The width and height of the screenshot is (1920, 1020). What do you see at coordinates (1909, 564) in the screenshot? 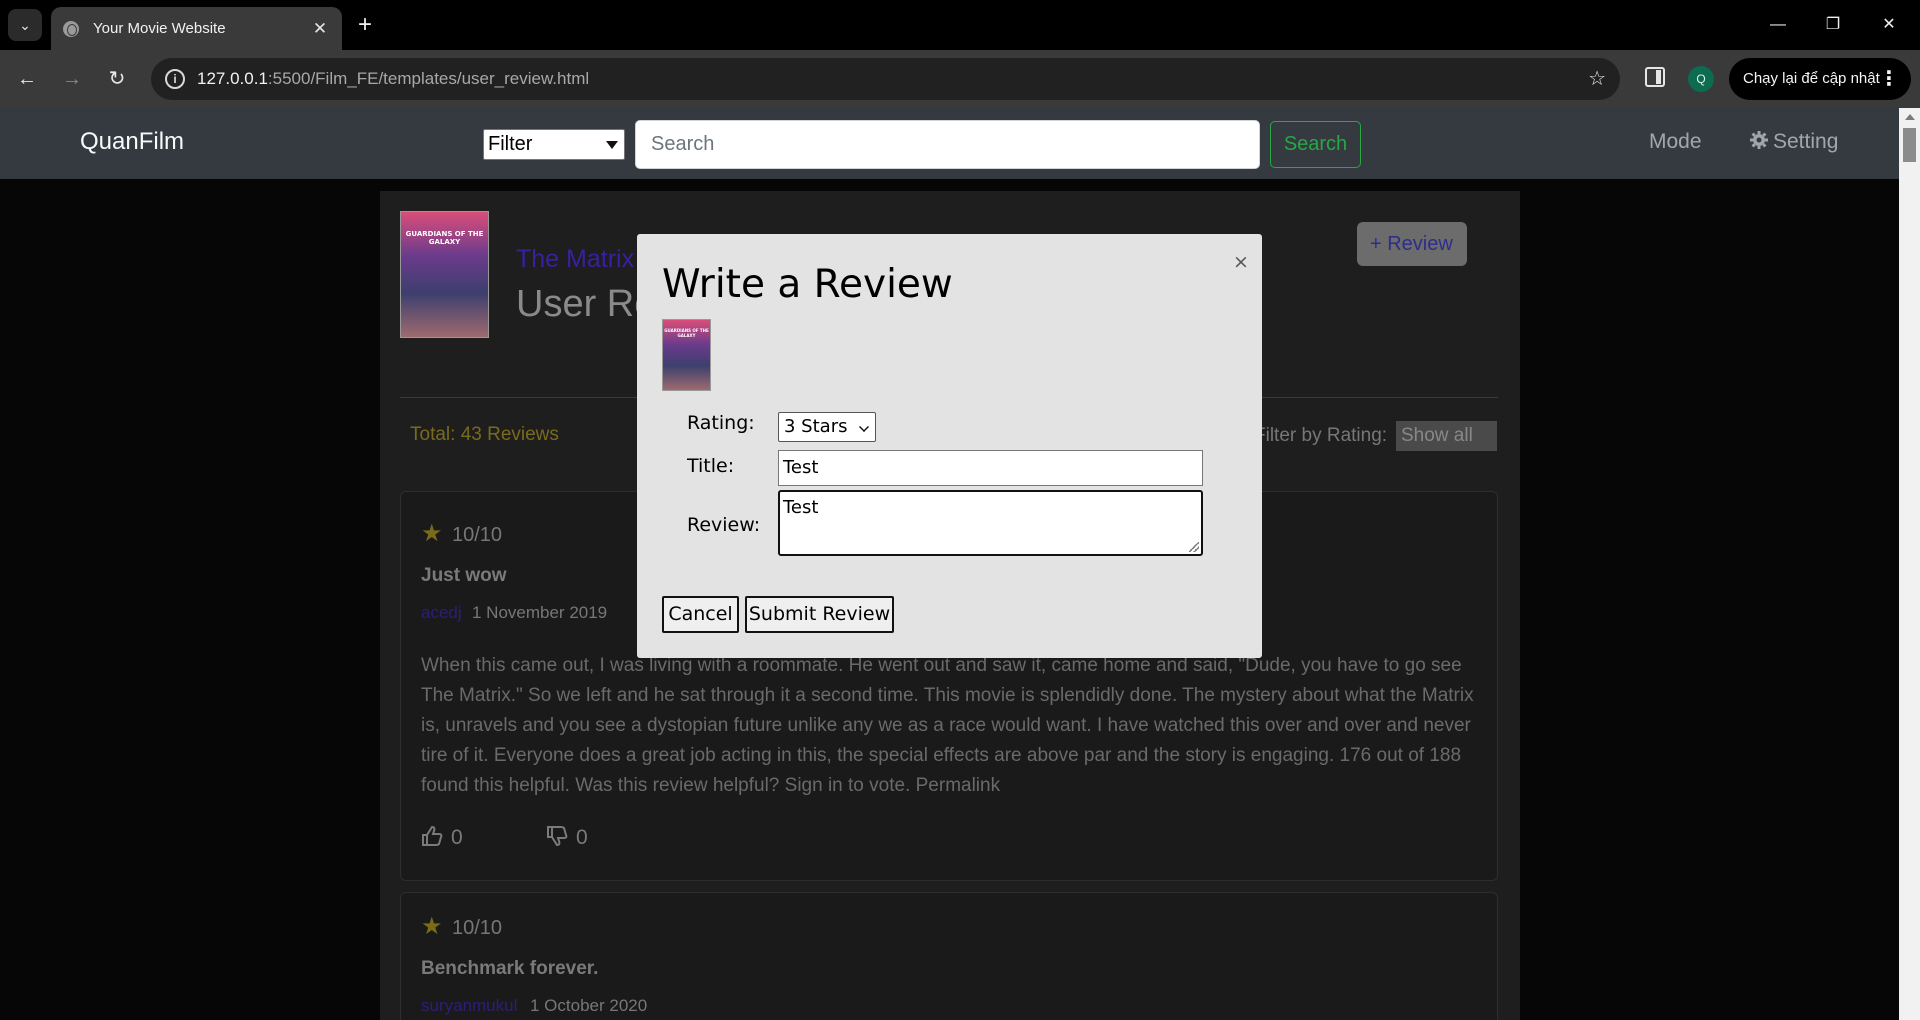
I see `page-scrollbar` at bounding box center [1909, 564].